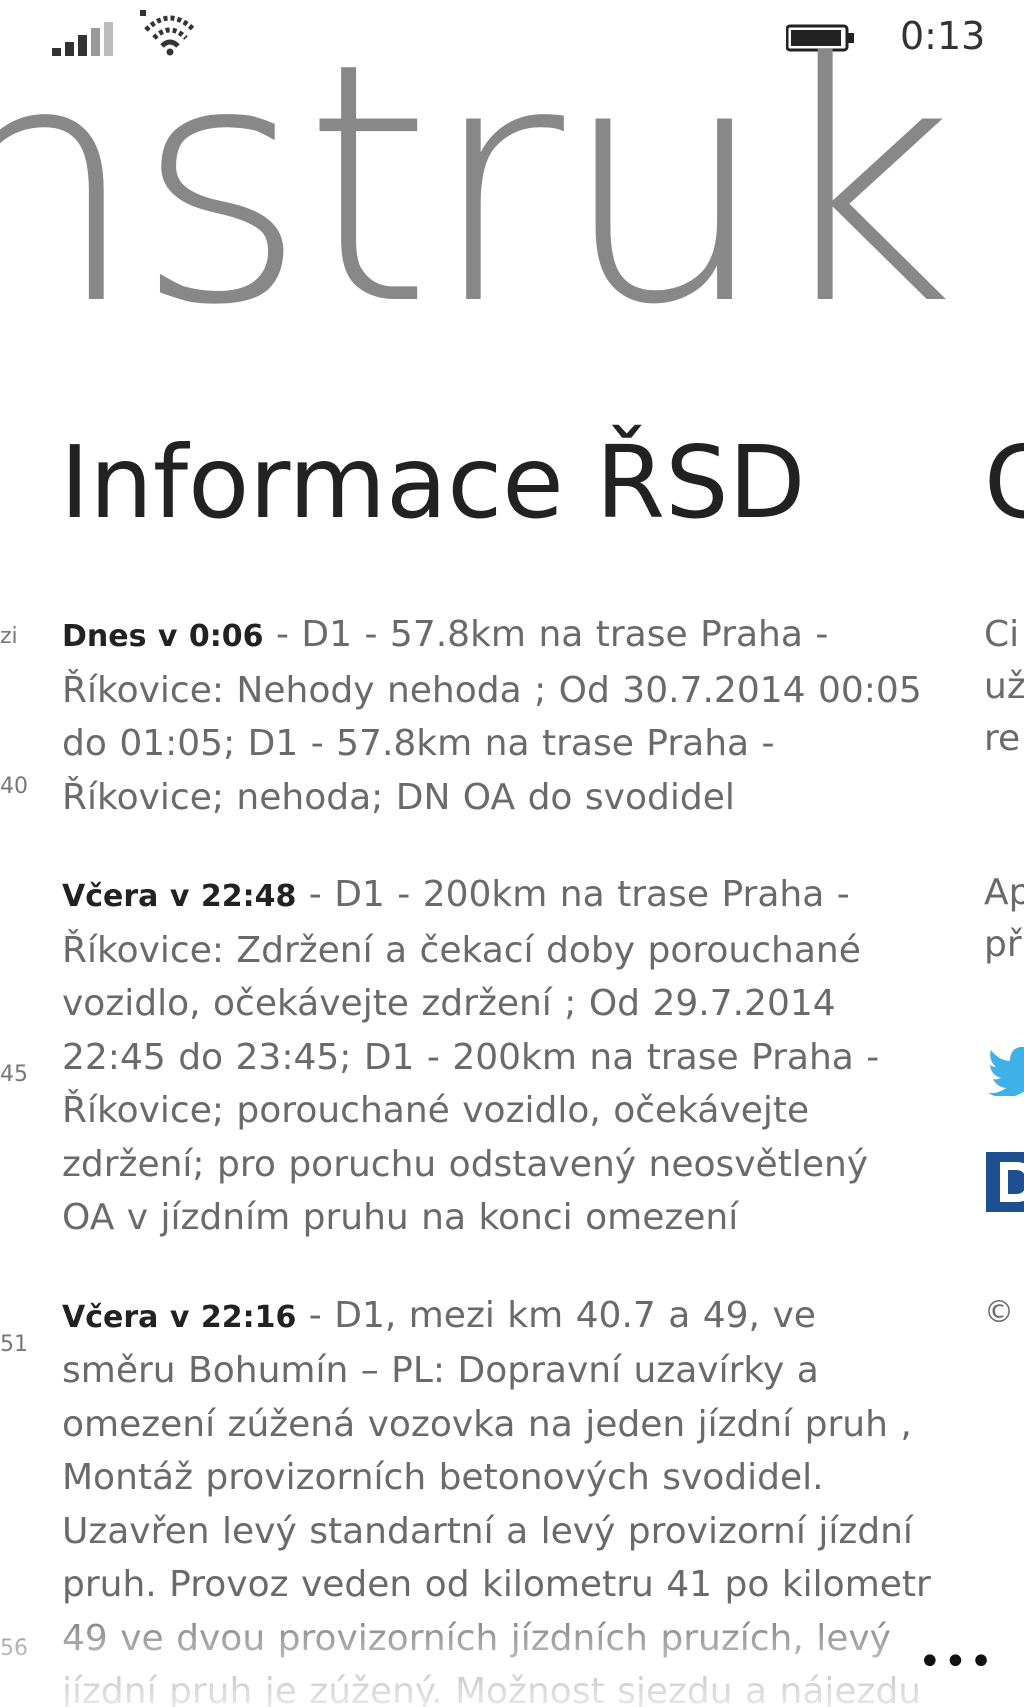 The width and height of the screenshot is (1024, 1707). Describe the element at coordinates (1003, 944) in the screenshot. I see `next-section-fragment: př` at that location.